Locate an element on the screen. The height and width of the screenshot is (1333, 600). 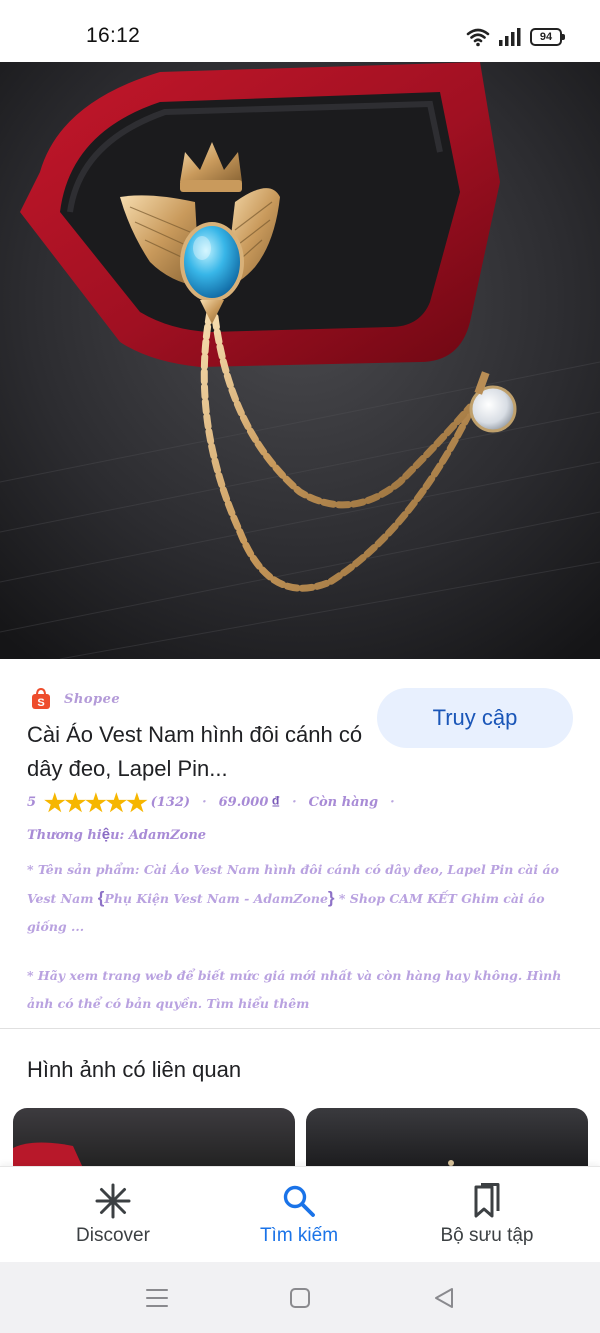
source-row: S Shopee is located at coordinates (75, 699).